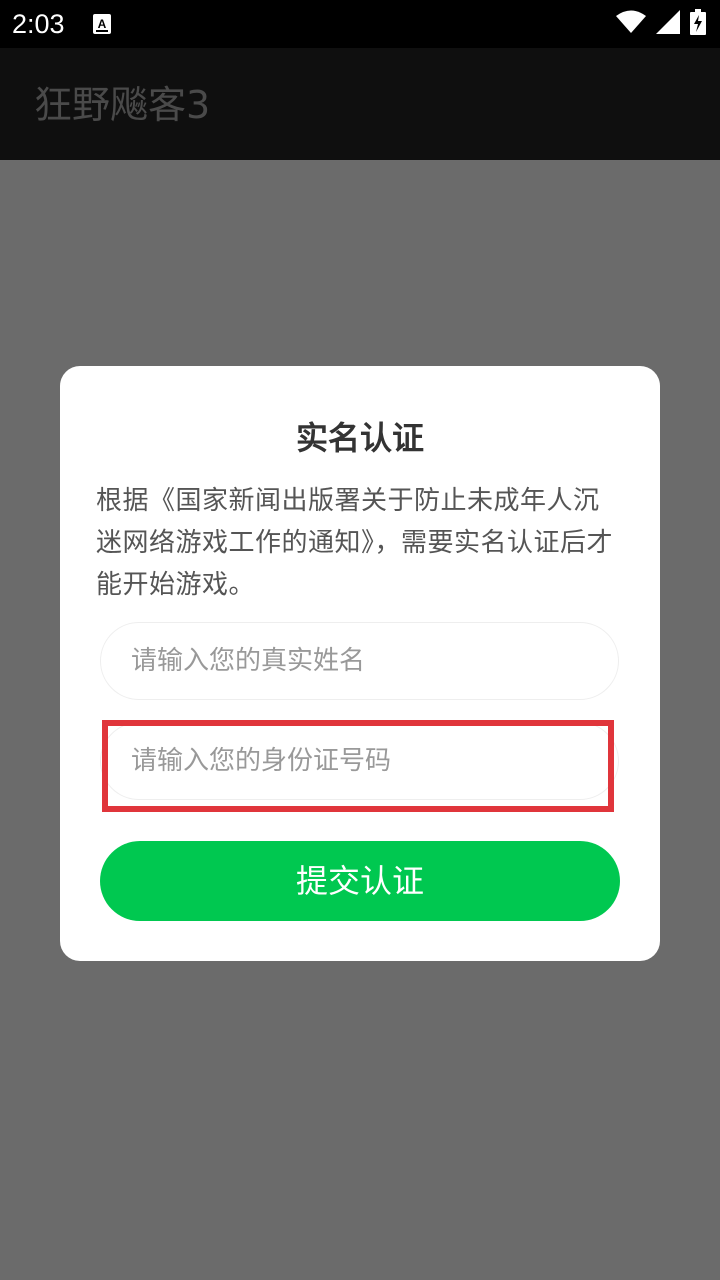 The height and width of the screenshot is (1280, 720). I want to click on id-number-field, so click(359, 761).